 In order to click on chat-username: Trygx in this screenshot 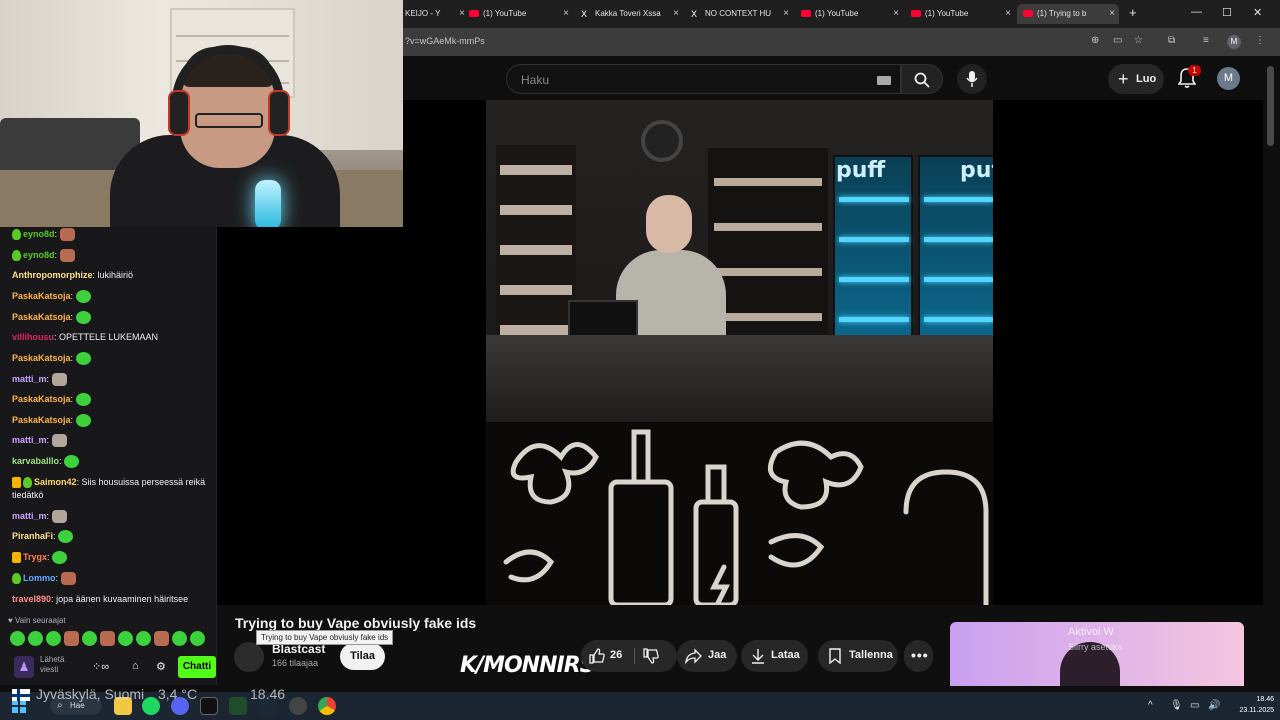, I will do `click(35, 557)`.